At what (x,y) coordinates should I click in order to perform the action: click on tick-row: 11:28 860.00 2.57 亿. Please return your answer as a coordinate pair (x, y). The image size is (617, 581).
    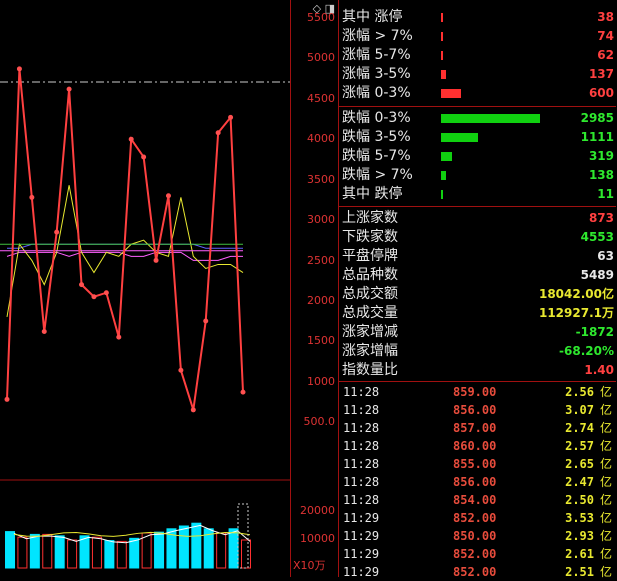
    Looking at the image, I should click on (477, 446).